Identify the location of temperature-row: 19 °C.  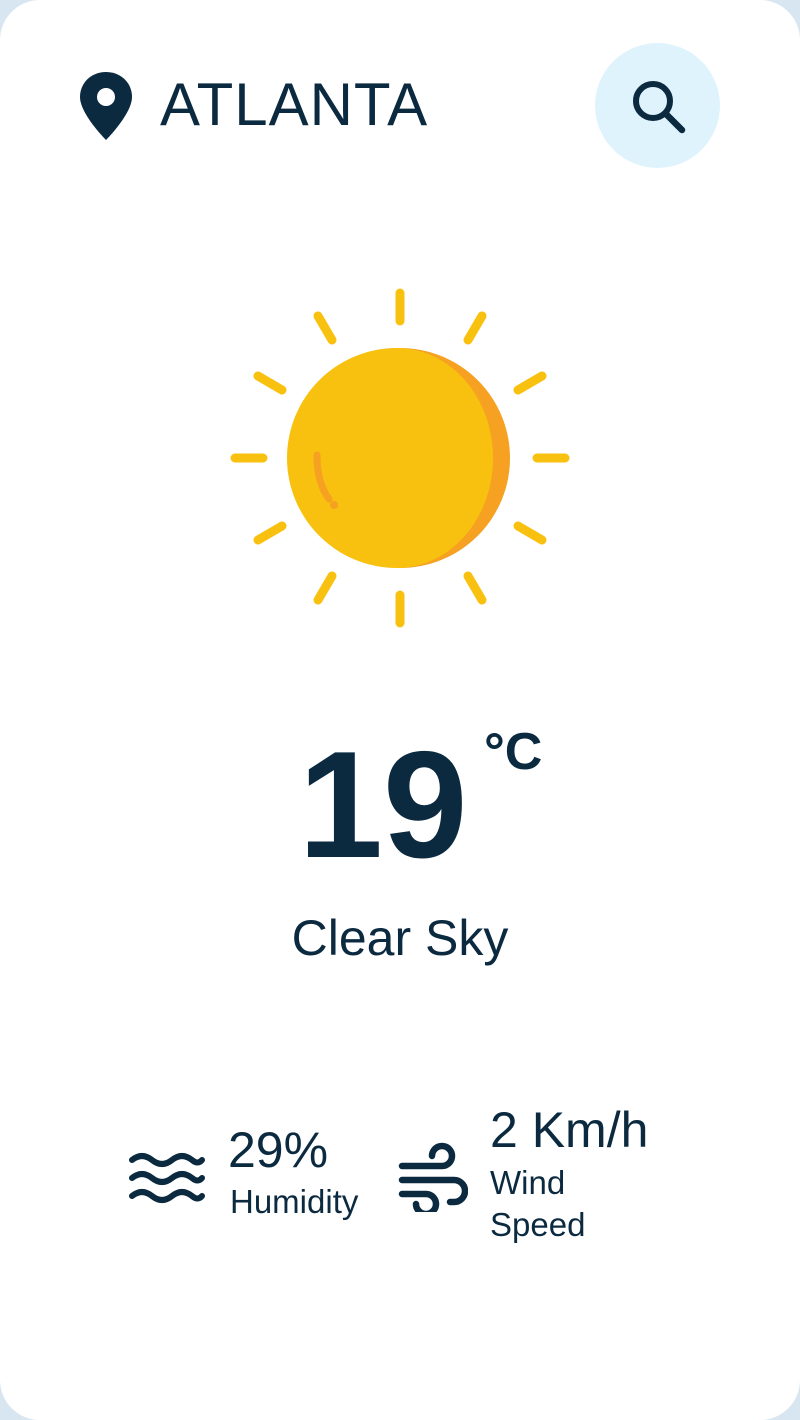
(400, 805).